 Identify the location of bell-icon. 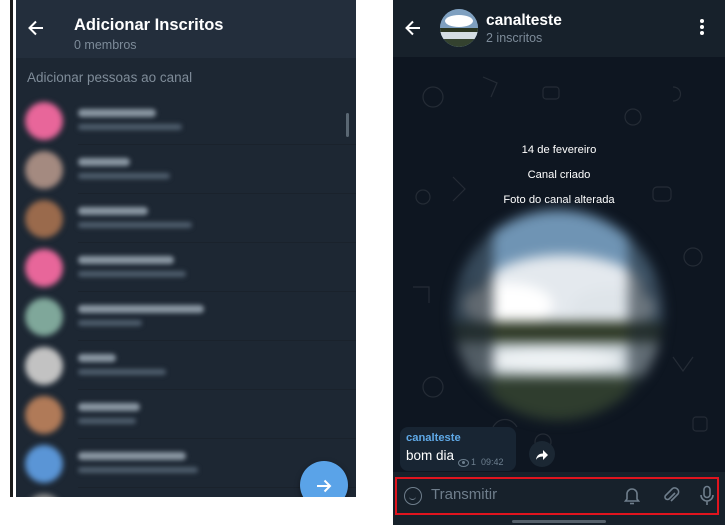
(632, 497).